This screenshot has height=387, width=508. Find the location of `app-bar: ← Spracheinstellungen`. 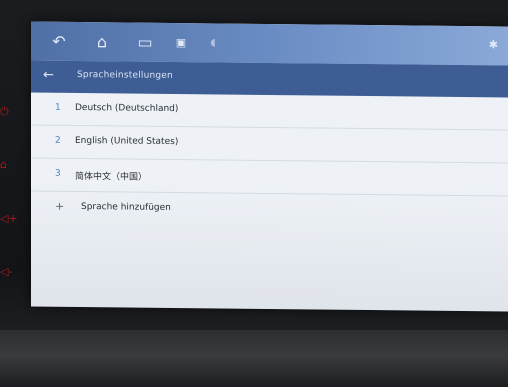

app-bar: ← Spracheinstellungen is located at coordinates (269, 79).